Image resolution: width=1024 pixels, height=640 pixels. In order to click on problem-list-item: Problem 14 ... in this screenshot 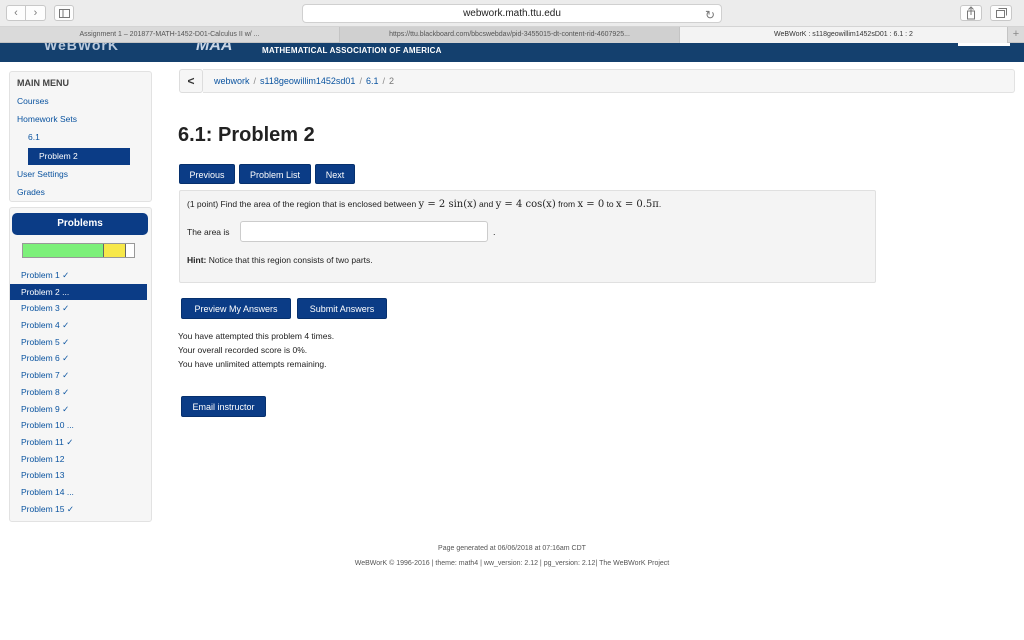, I will do `click(80, 492)`.